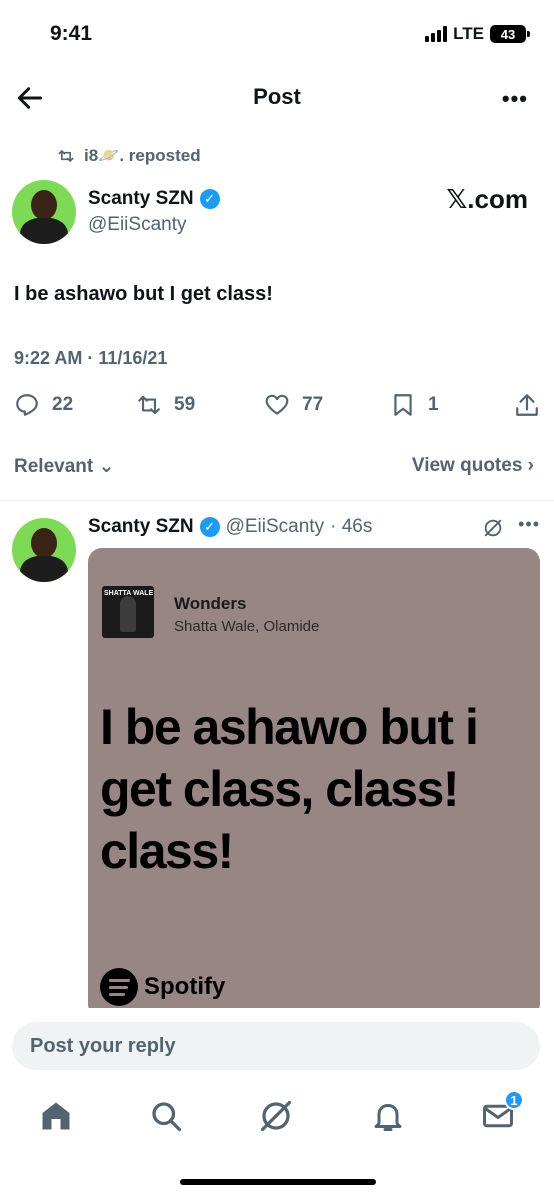  What do you see at coordinates (210, 603) in the screenshot?
I see `song-title: Wonders` at bounding box center [210, 603].